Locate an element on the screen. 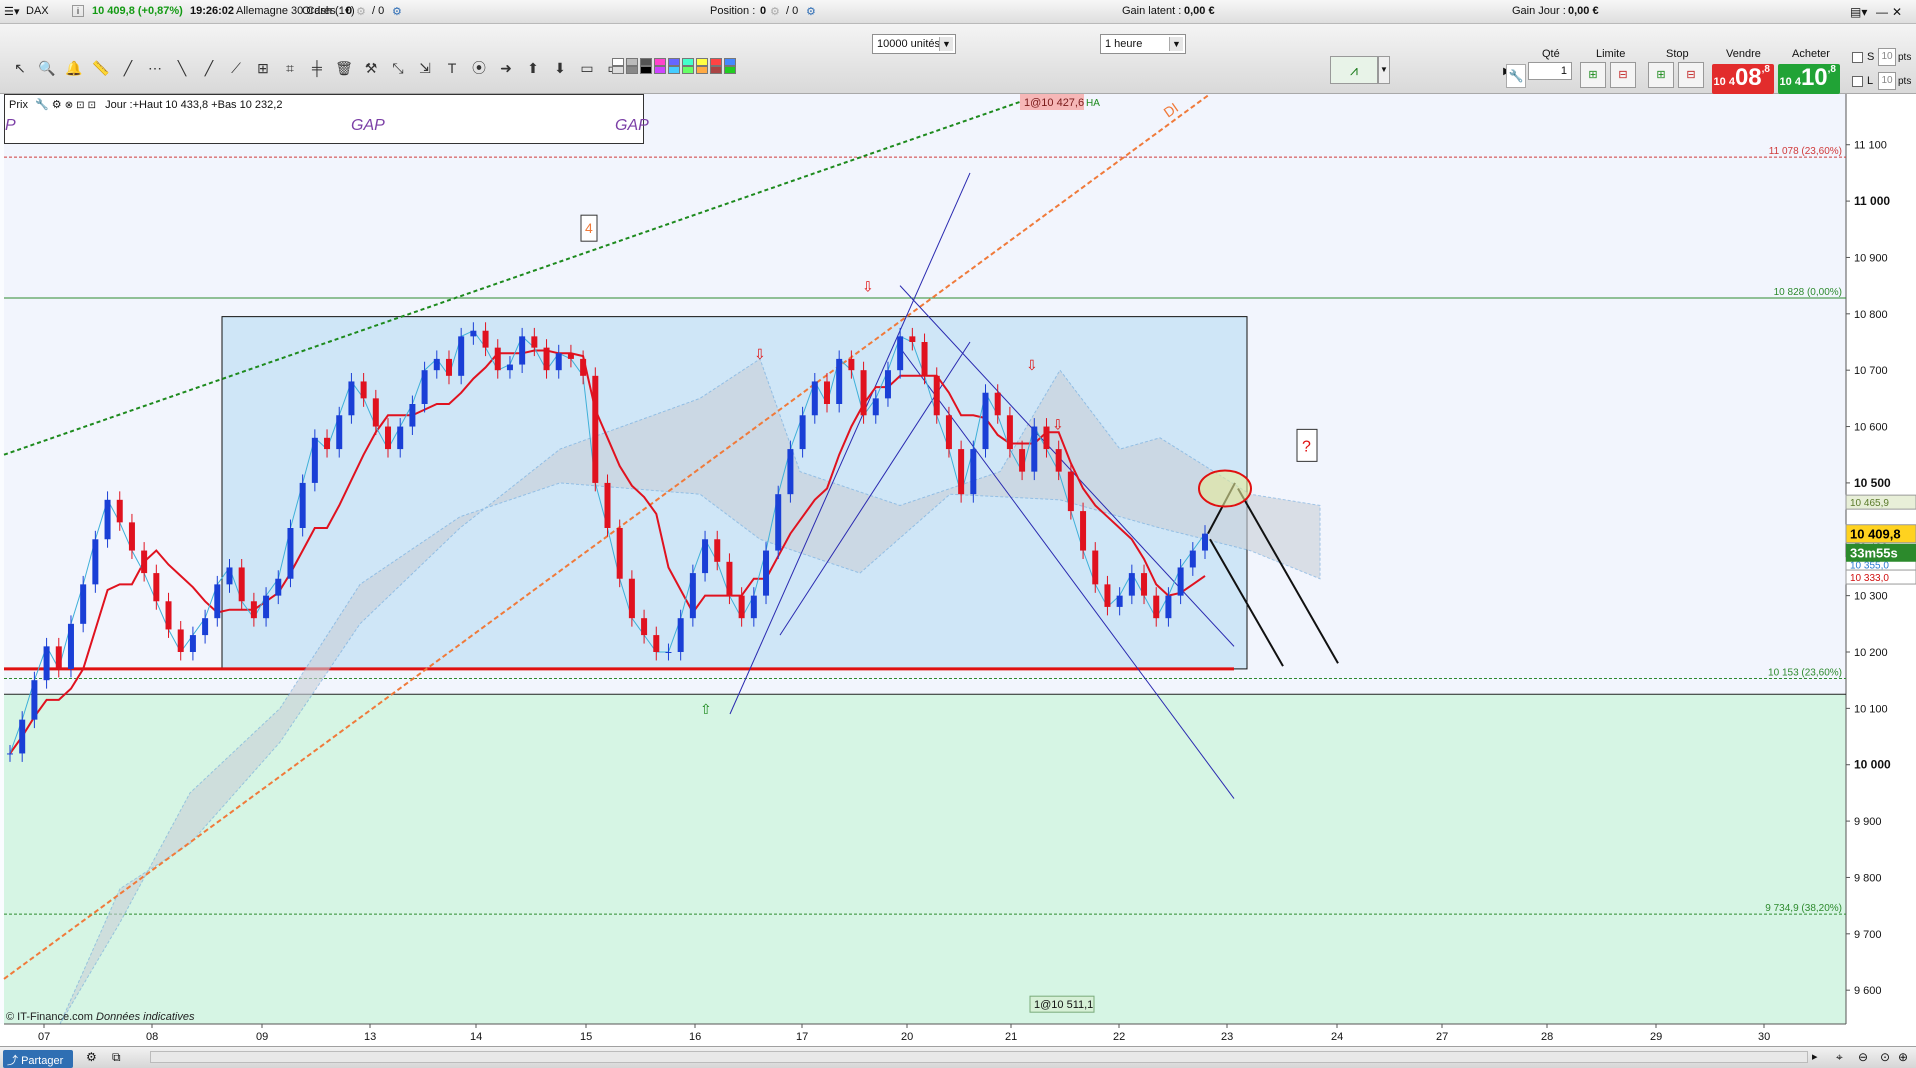  sell-button: 10 408,8 is located at coordinates (1743, 79).